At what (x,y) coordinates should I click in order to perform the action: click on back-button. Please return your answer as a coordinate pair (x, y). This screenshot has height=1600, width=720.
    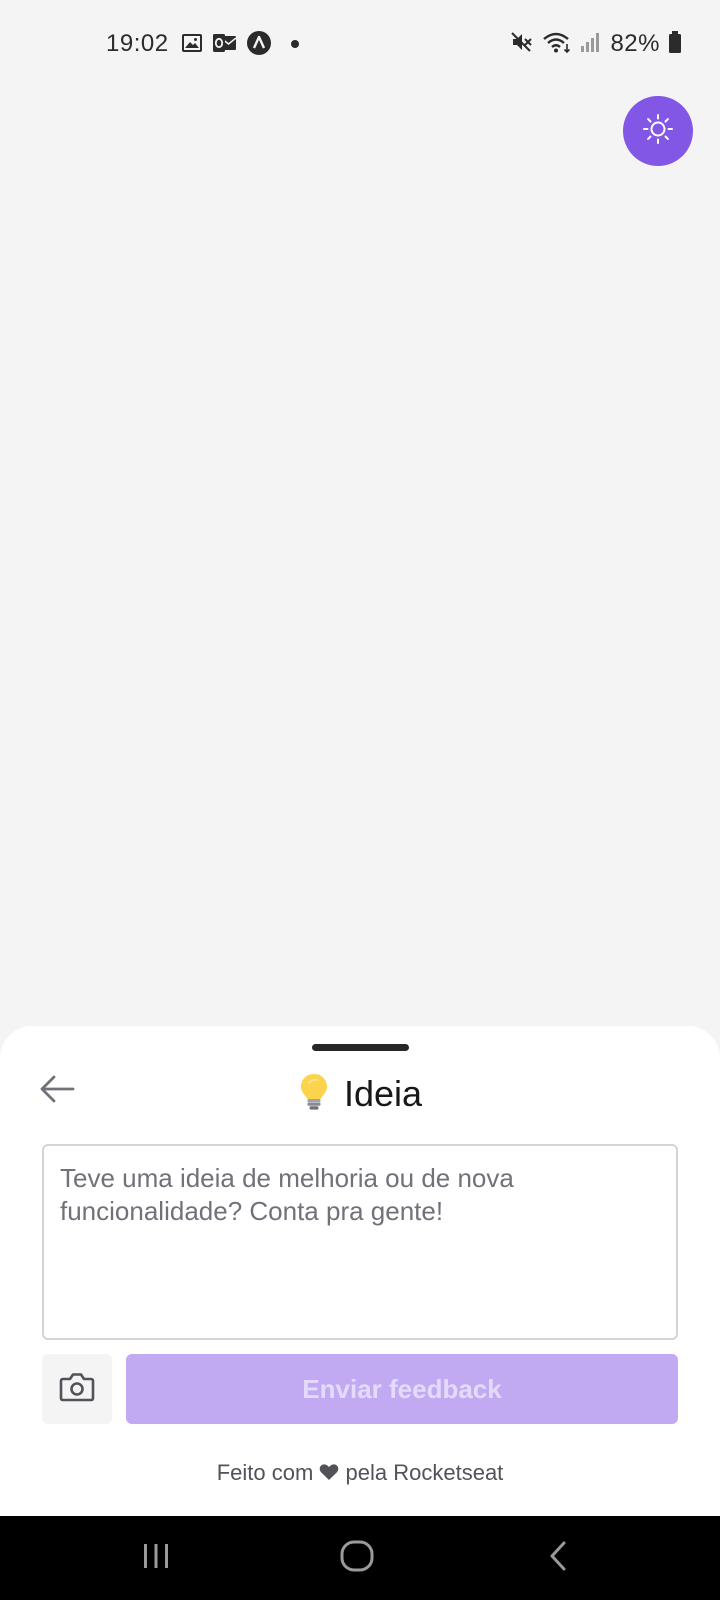
    Looking at the image, I should click on (57, 1091).